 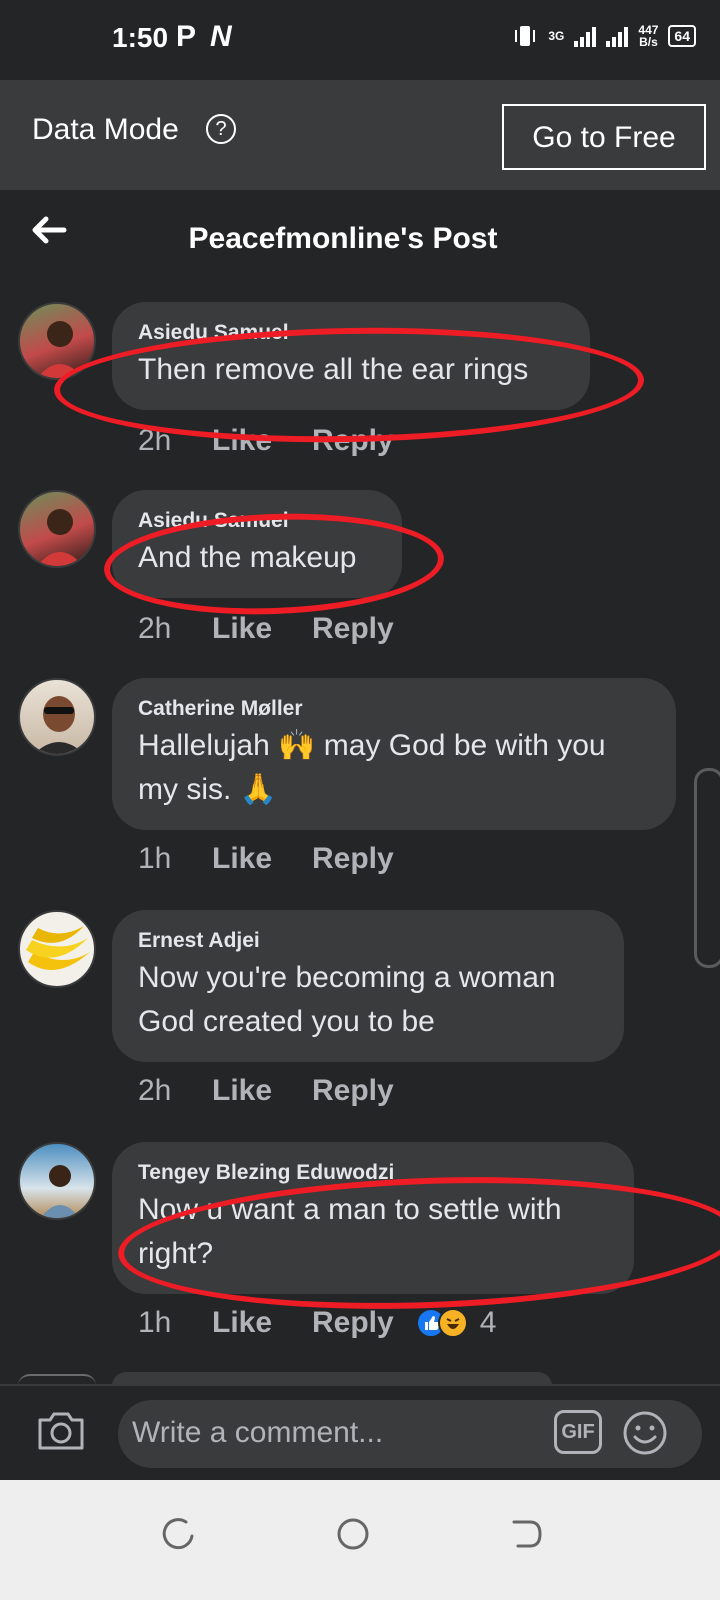 What do you see at coordinates (360, 40) in the screenshot?
I see `status-bar: 1:50 P N 3G 447 B/s 64` at bounding box center [360, 40].